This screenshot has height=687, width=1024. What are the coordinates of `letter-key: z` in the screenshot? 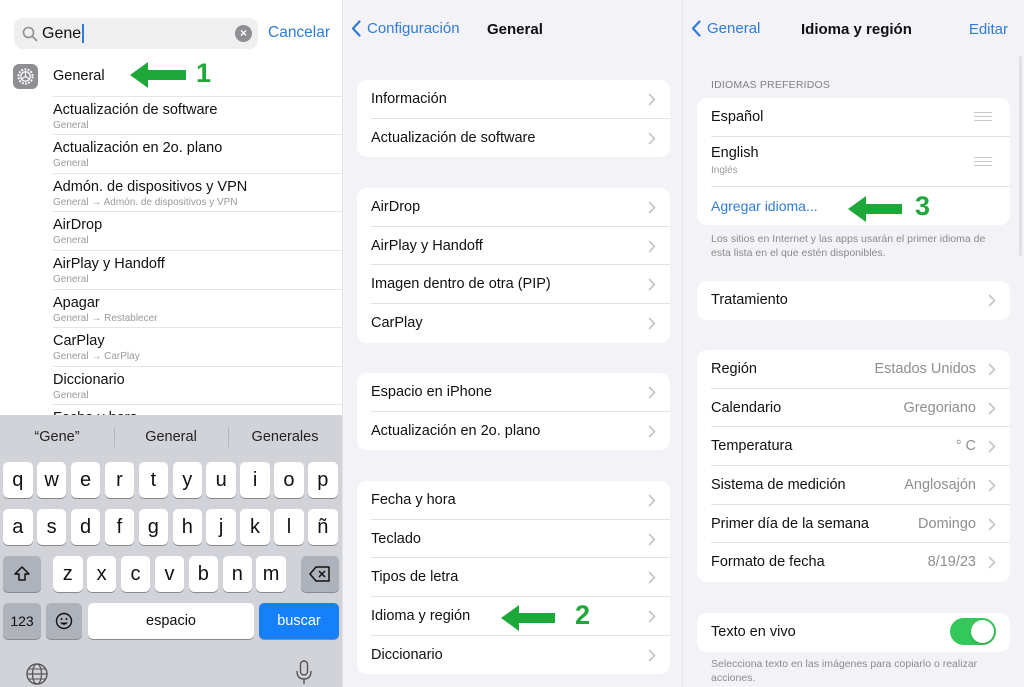 It's located at (68, 574).